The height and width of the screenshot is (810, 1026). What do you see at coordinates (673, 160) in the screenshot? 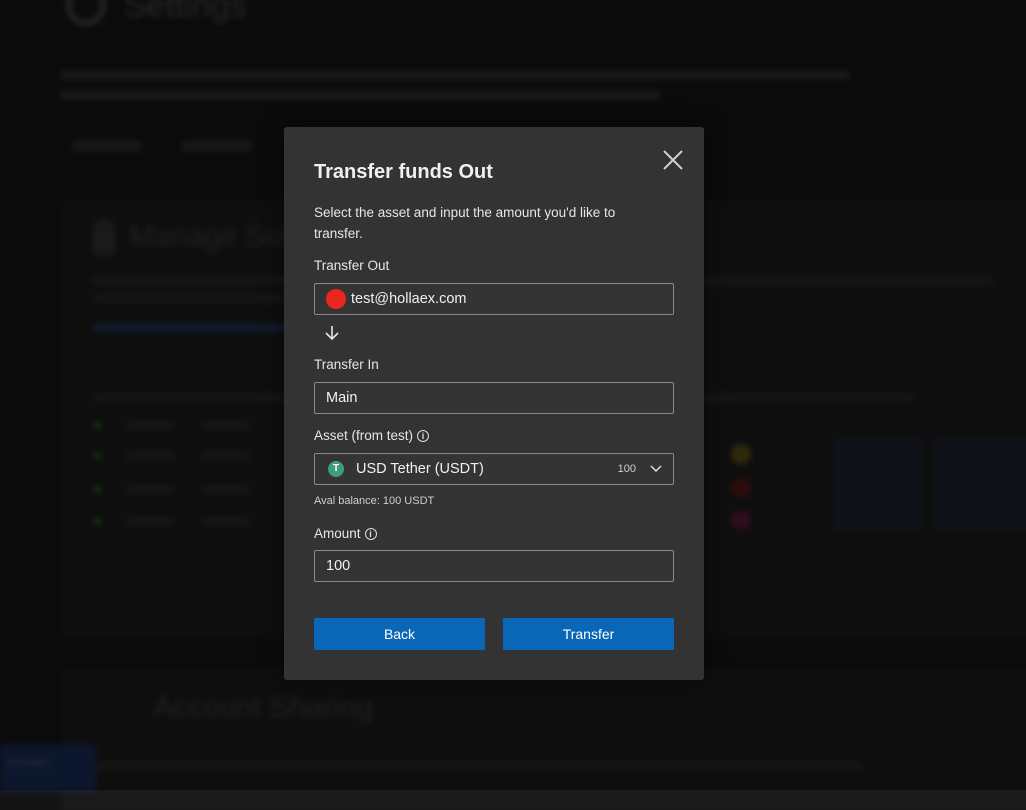
I see `close-icon` at bounding box center [673, 160].